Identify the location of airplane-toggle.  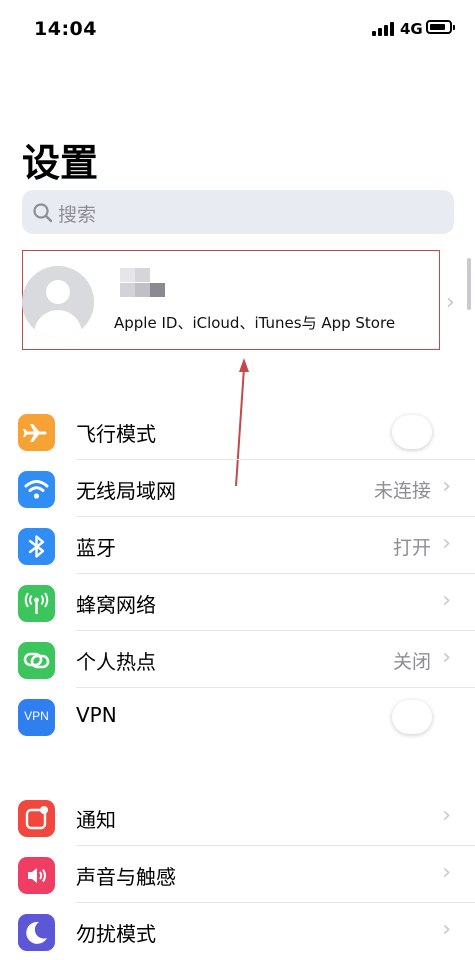
(412, 432).